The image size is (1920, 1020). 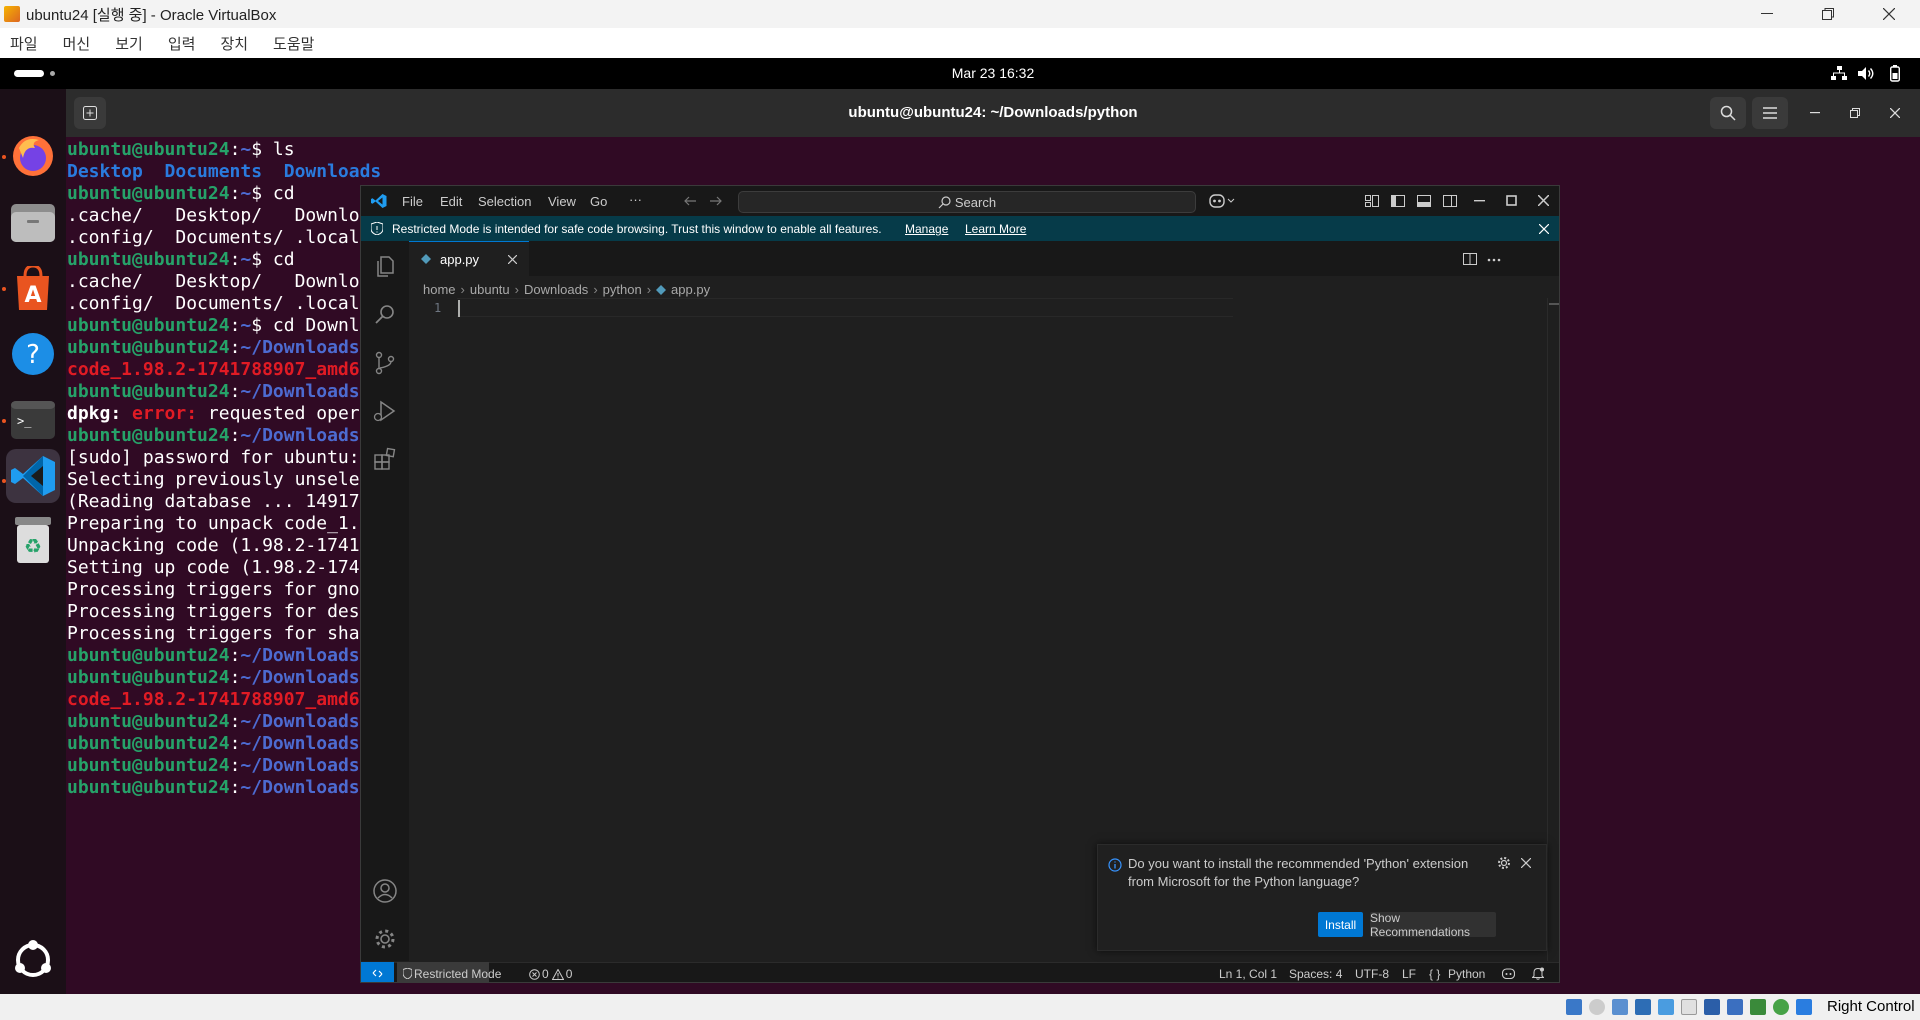 I want to click on customize-layout-icon, so click(x=1372, y=201).